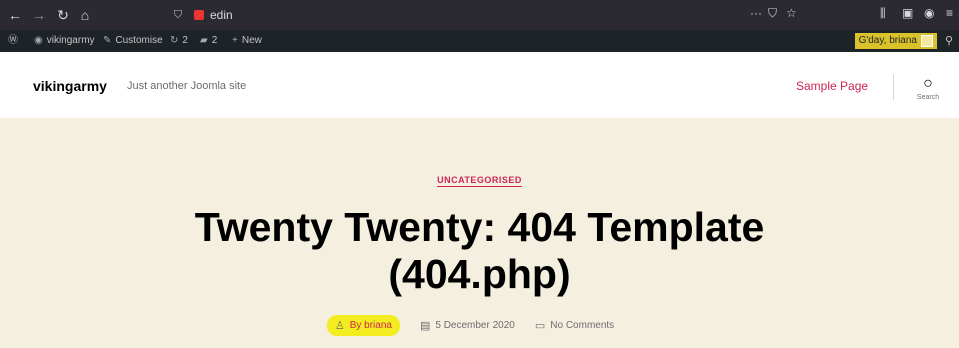 This screenshot has height=348, width=959. I want to click on search-toggle-button: ○ Search, so click(928, 88).